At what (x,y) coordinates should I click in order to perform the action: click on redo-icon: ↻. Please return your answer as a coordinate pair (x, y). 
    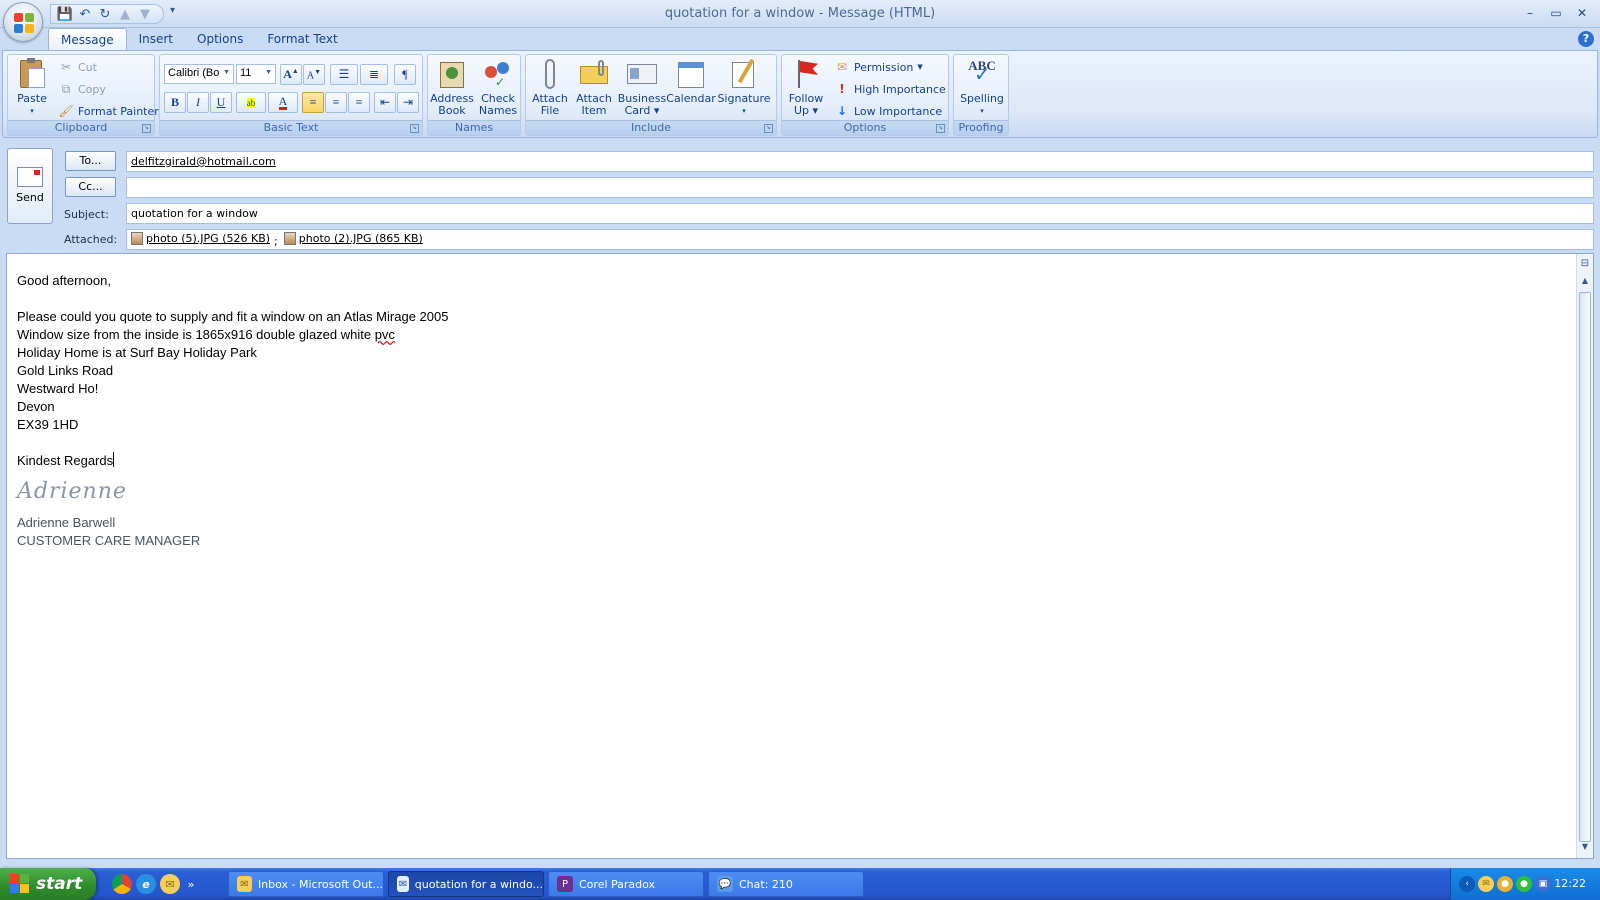
    Looking at the image, I should click on (105, 14).